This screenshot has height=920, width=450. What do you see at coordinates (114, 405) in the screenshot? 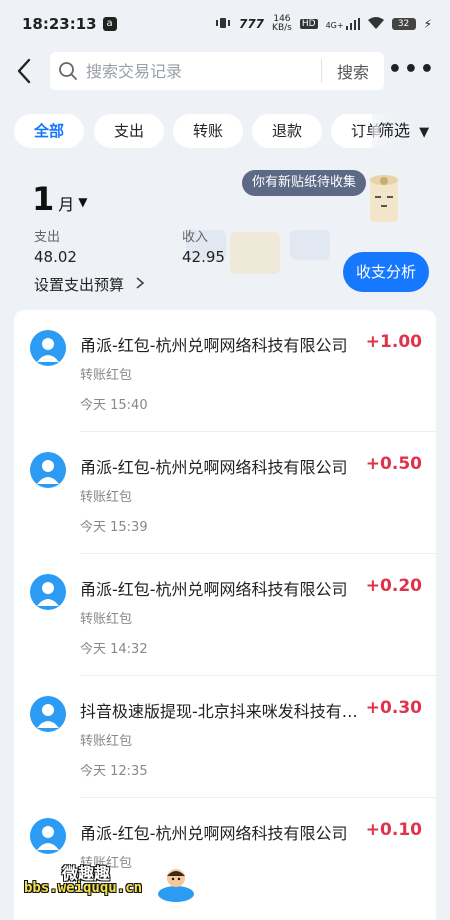
I see `transaction-time: 今天 15:40` at bounding box center [114, 405].